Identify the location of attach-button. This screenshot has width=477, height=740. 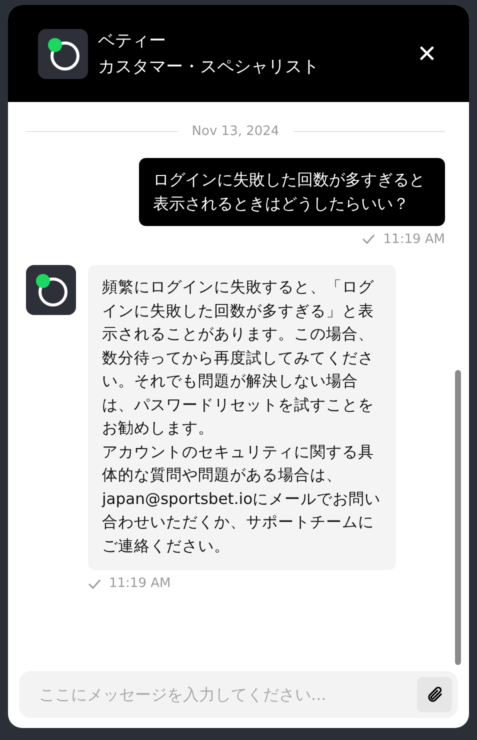
(434, 694).